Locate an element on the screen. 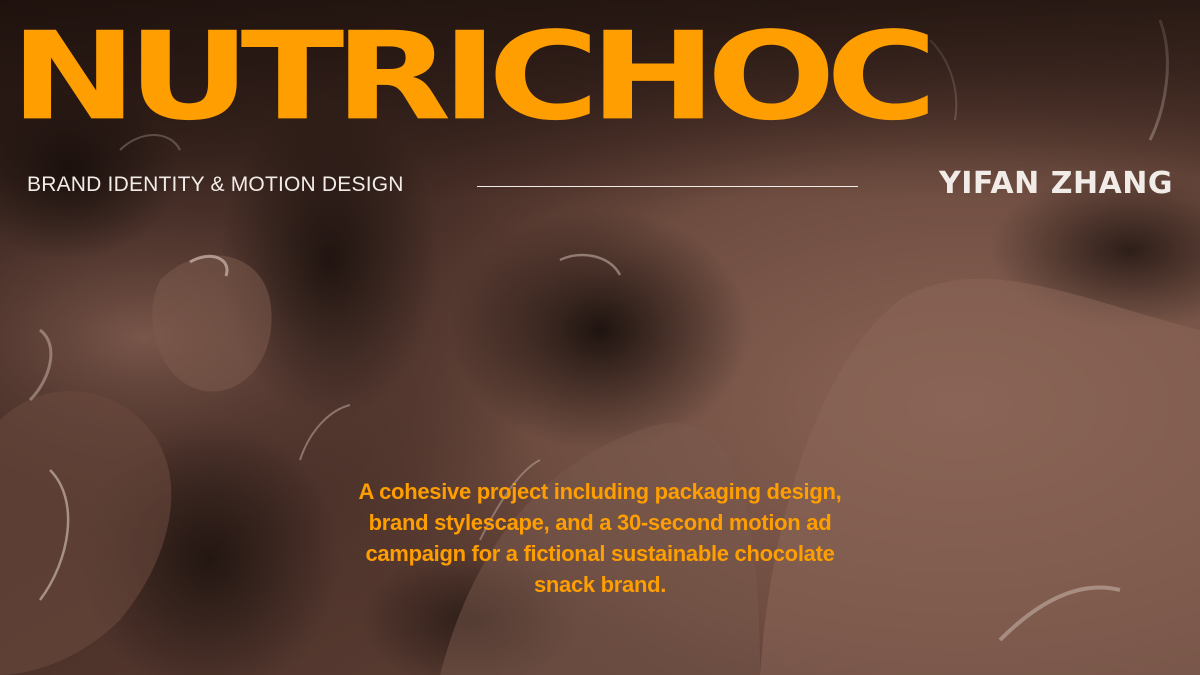 Image resolution: width=1200 pixels, height=675 pixels. author-name: YIFAN ZHANG is located at coordinates (1055, 183).